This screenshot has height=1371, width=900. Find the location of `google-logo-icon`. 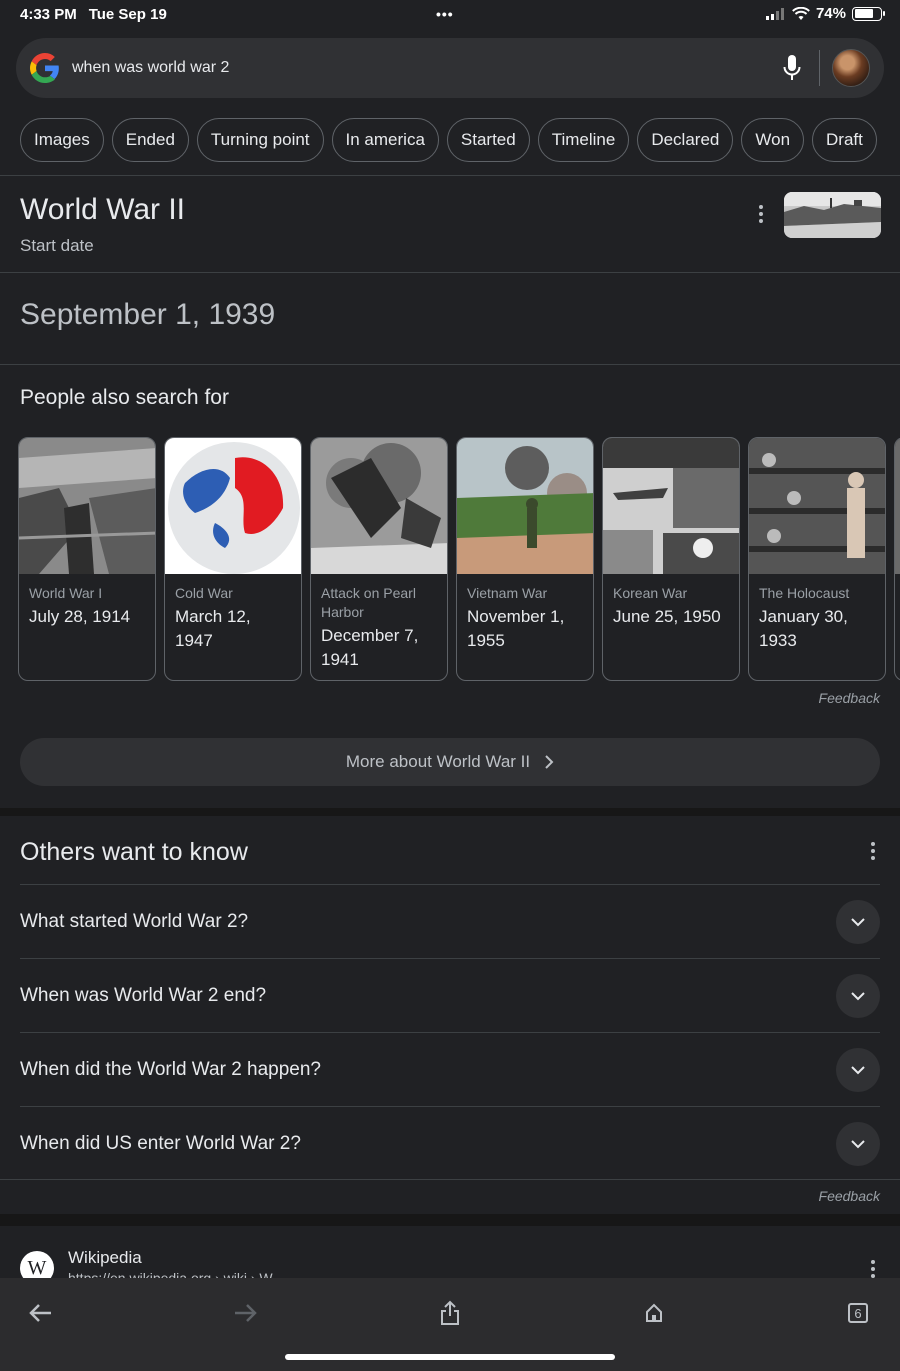

google-logo-icon is located at coordinates (44, 68).